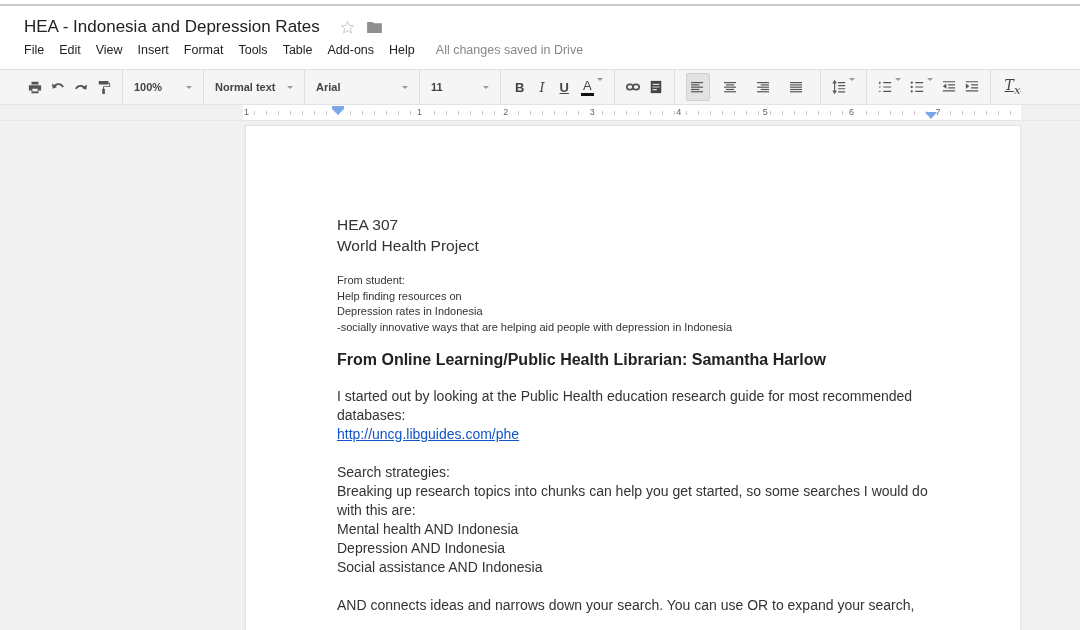 The height and width of the screenshot is (630, 1080). Describe the element at coordinates (35, 87) in the screenshot. I see `print-icon` at that location.